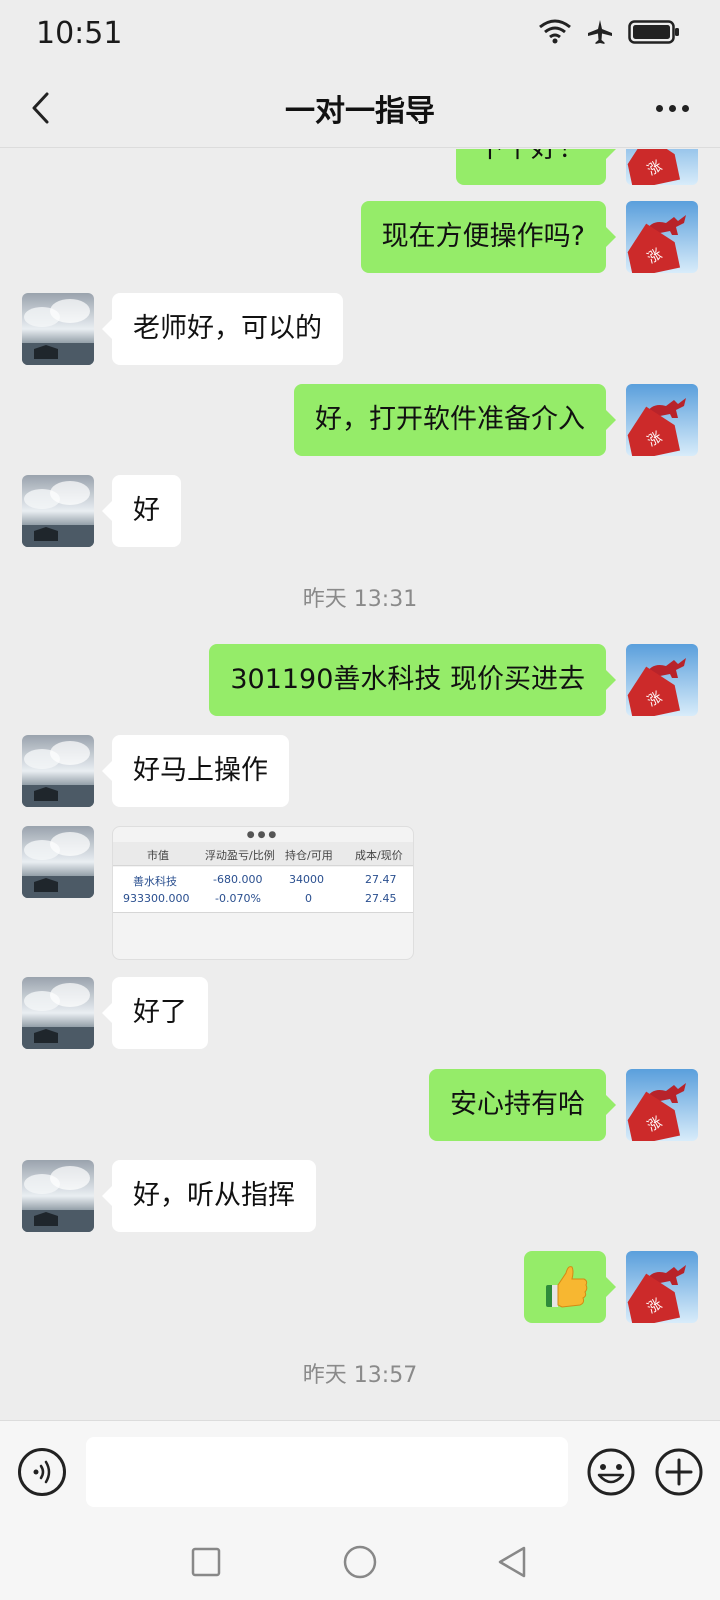 The width and height of the screenshot is (720, 1600). Describe the element at coordinates (567, 1287) in the screenshot. I see `thumbs-up-icon` at that location.